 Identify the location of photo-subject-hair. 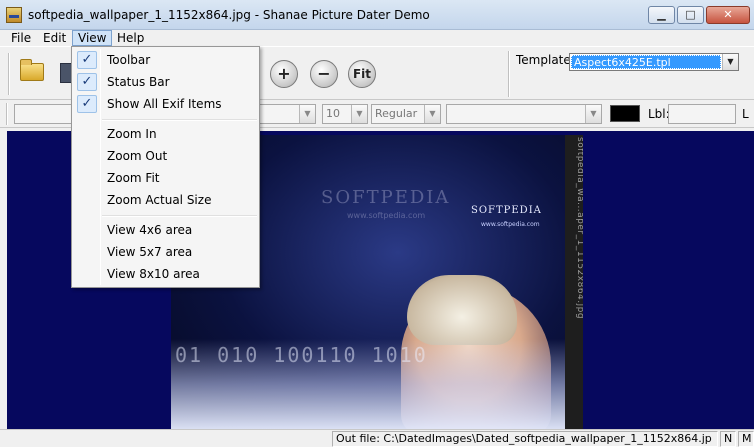
(462, 310).